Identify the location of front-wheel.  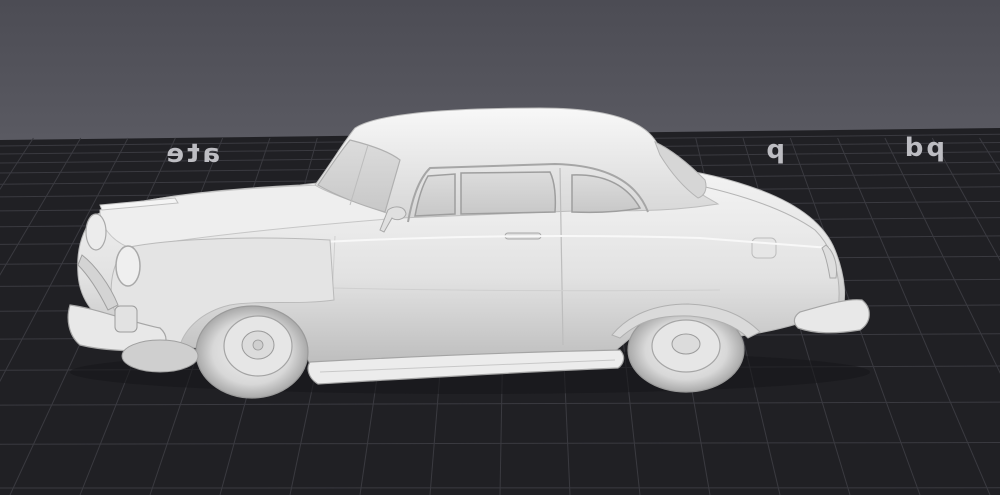
(252, 352).